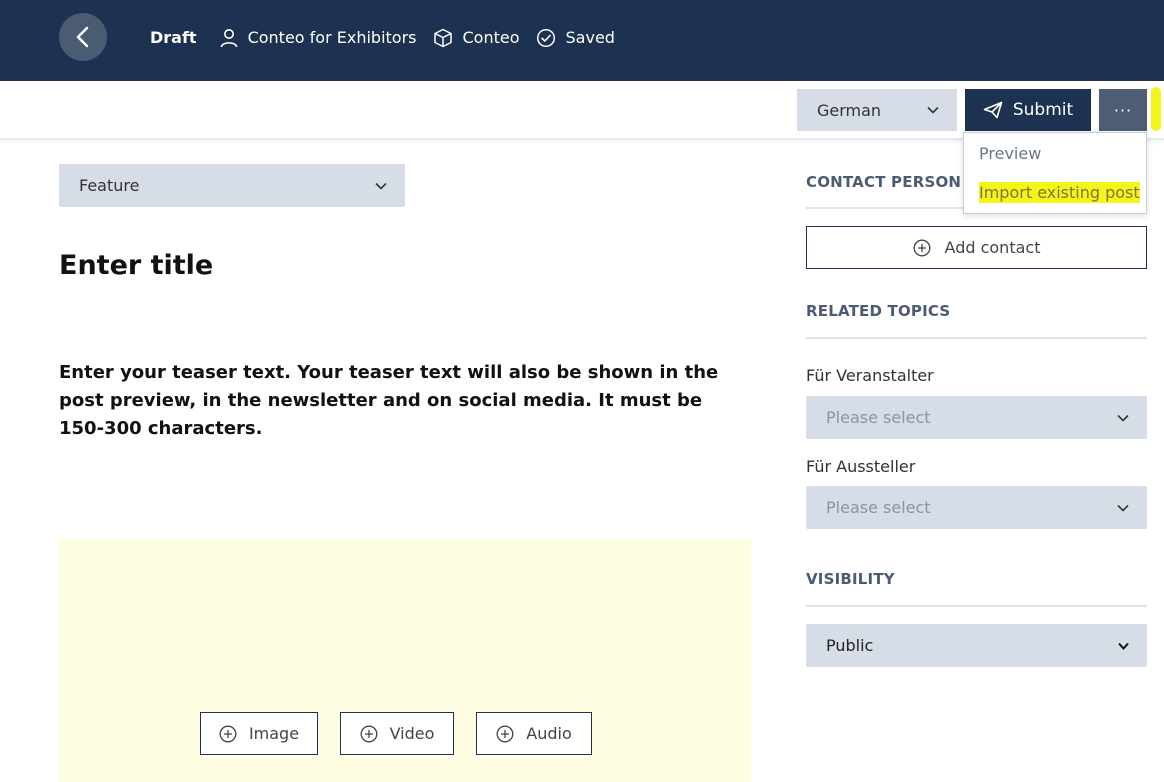  I want to click on veranstalter-label: Für Veranstalter, so click(870, 375).